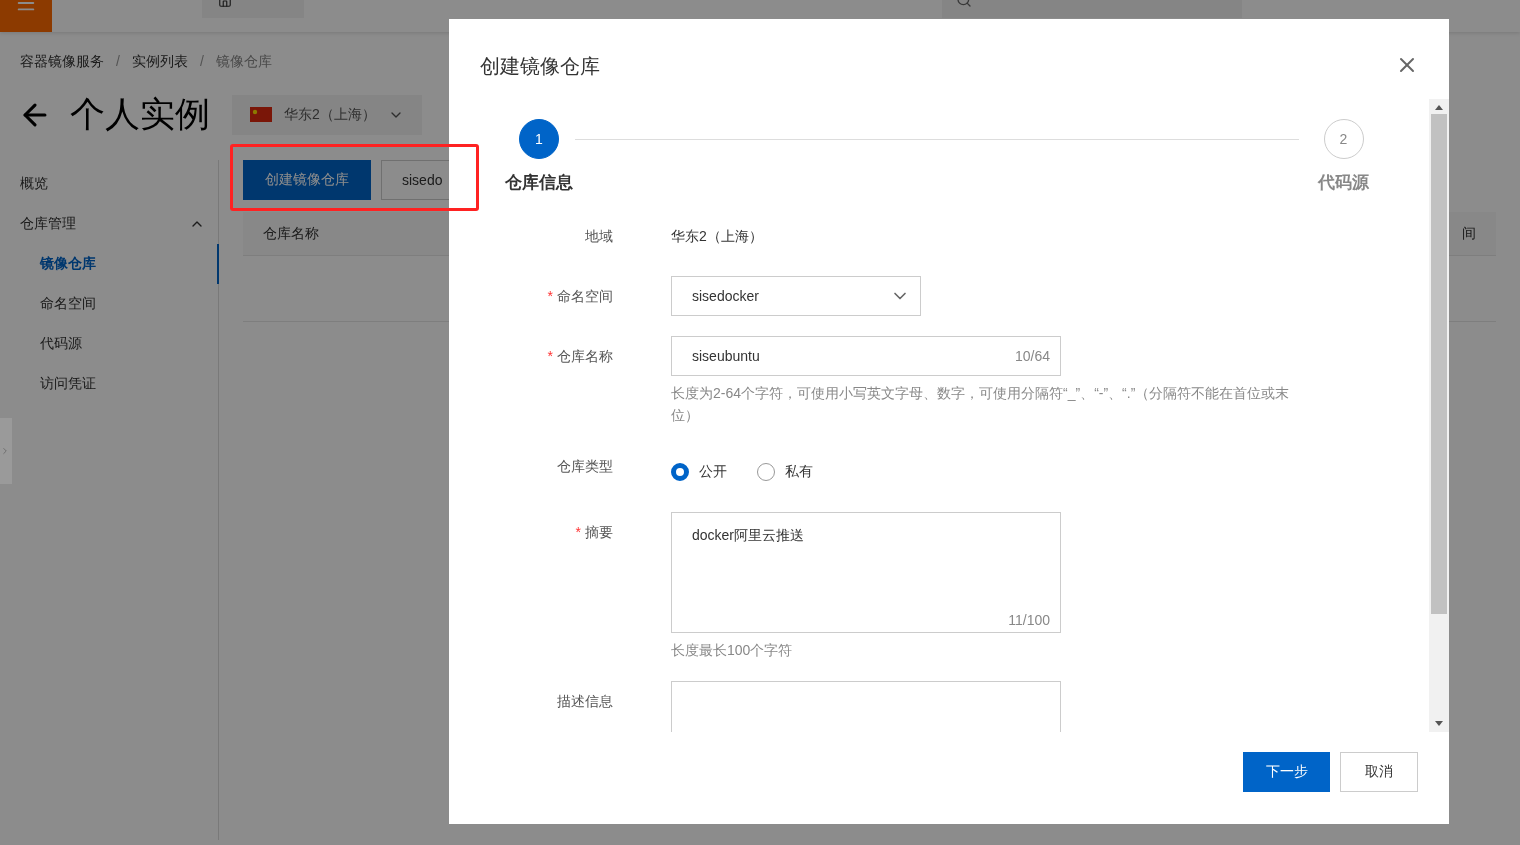 Image resolution: width=1520 pixels, height=845 pixels. Describe the element at coordinates (109, 184) in the screenshot. I see `sidebar-item: 概览` at that location.